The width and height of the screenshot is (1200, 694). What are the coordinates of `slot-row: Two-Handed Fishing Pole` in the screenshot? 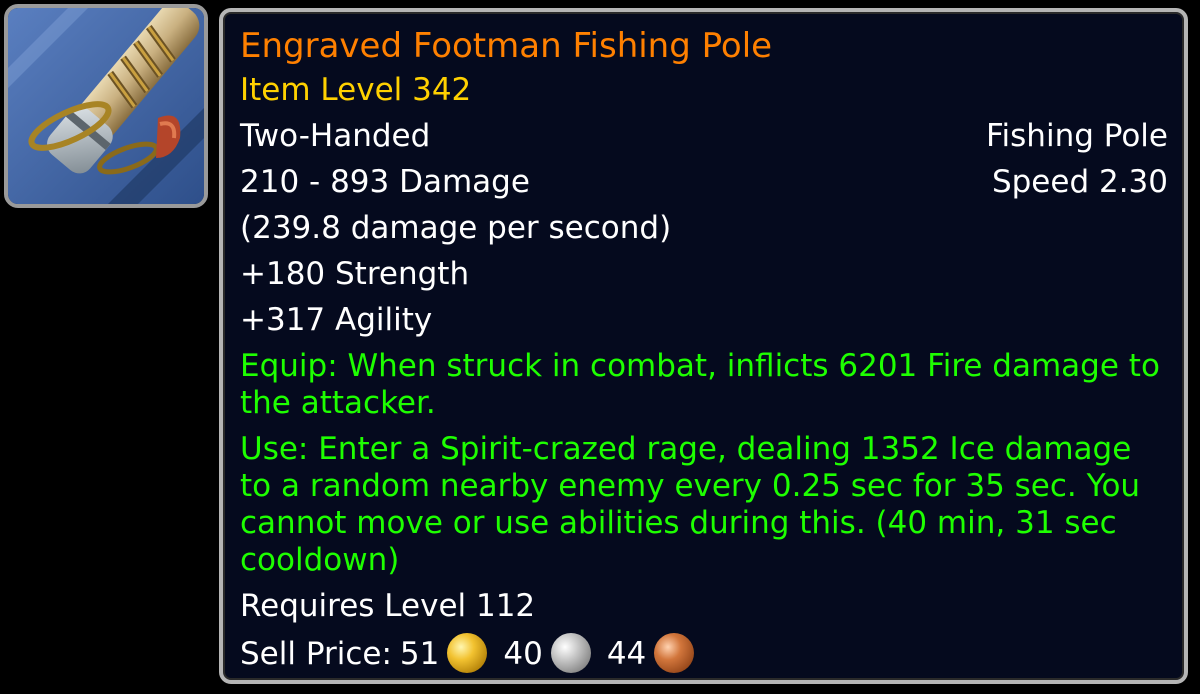 It's located at (704, 136).